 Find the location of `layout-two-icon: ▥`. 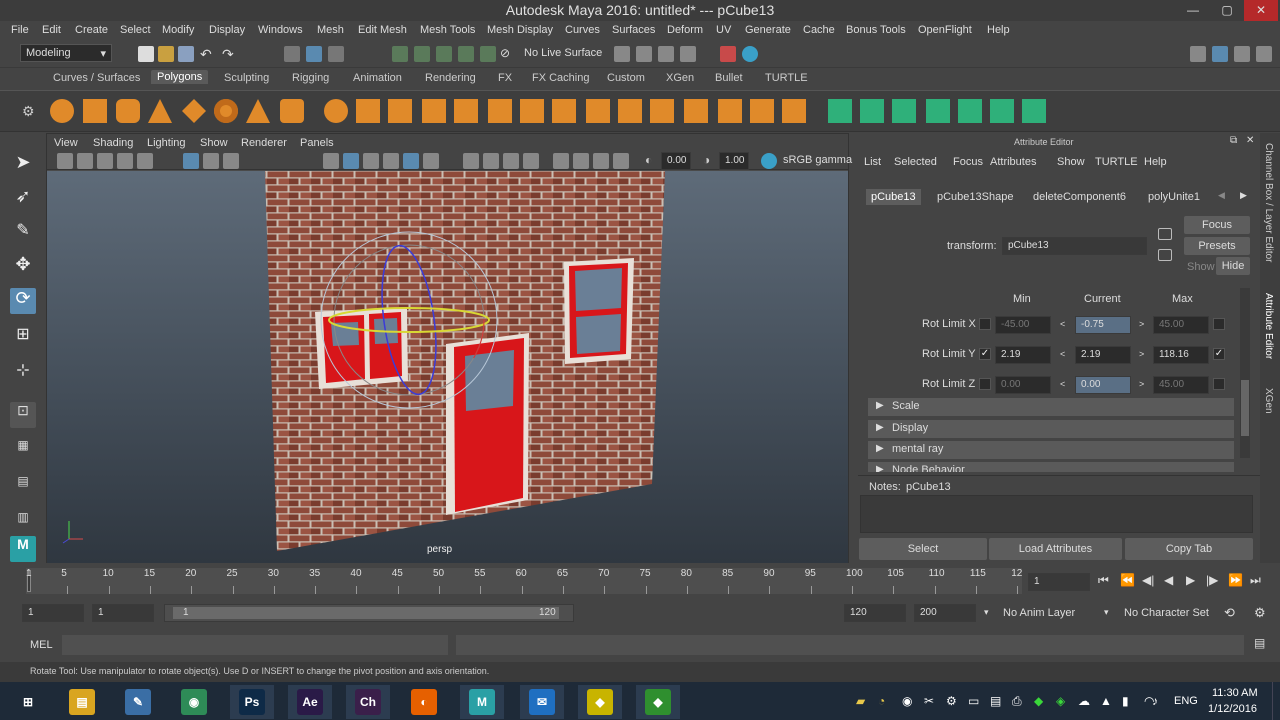

layout-two-icon: ▥ is located at coordinates (23, 523).